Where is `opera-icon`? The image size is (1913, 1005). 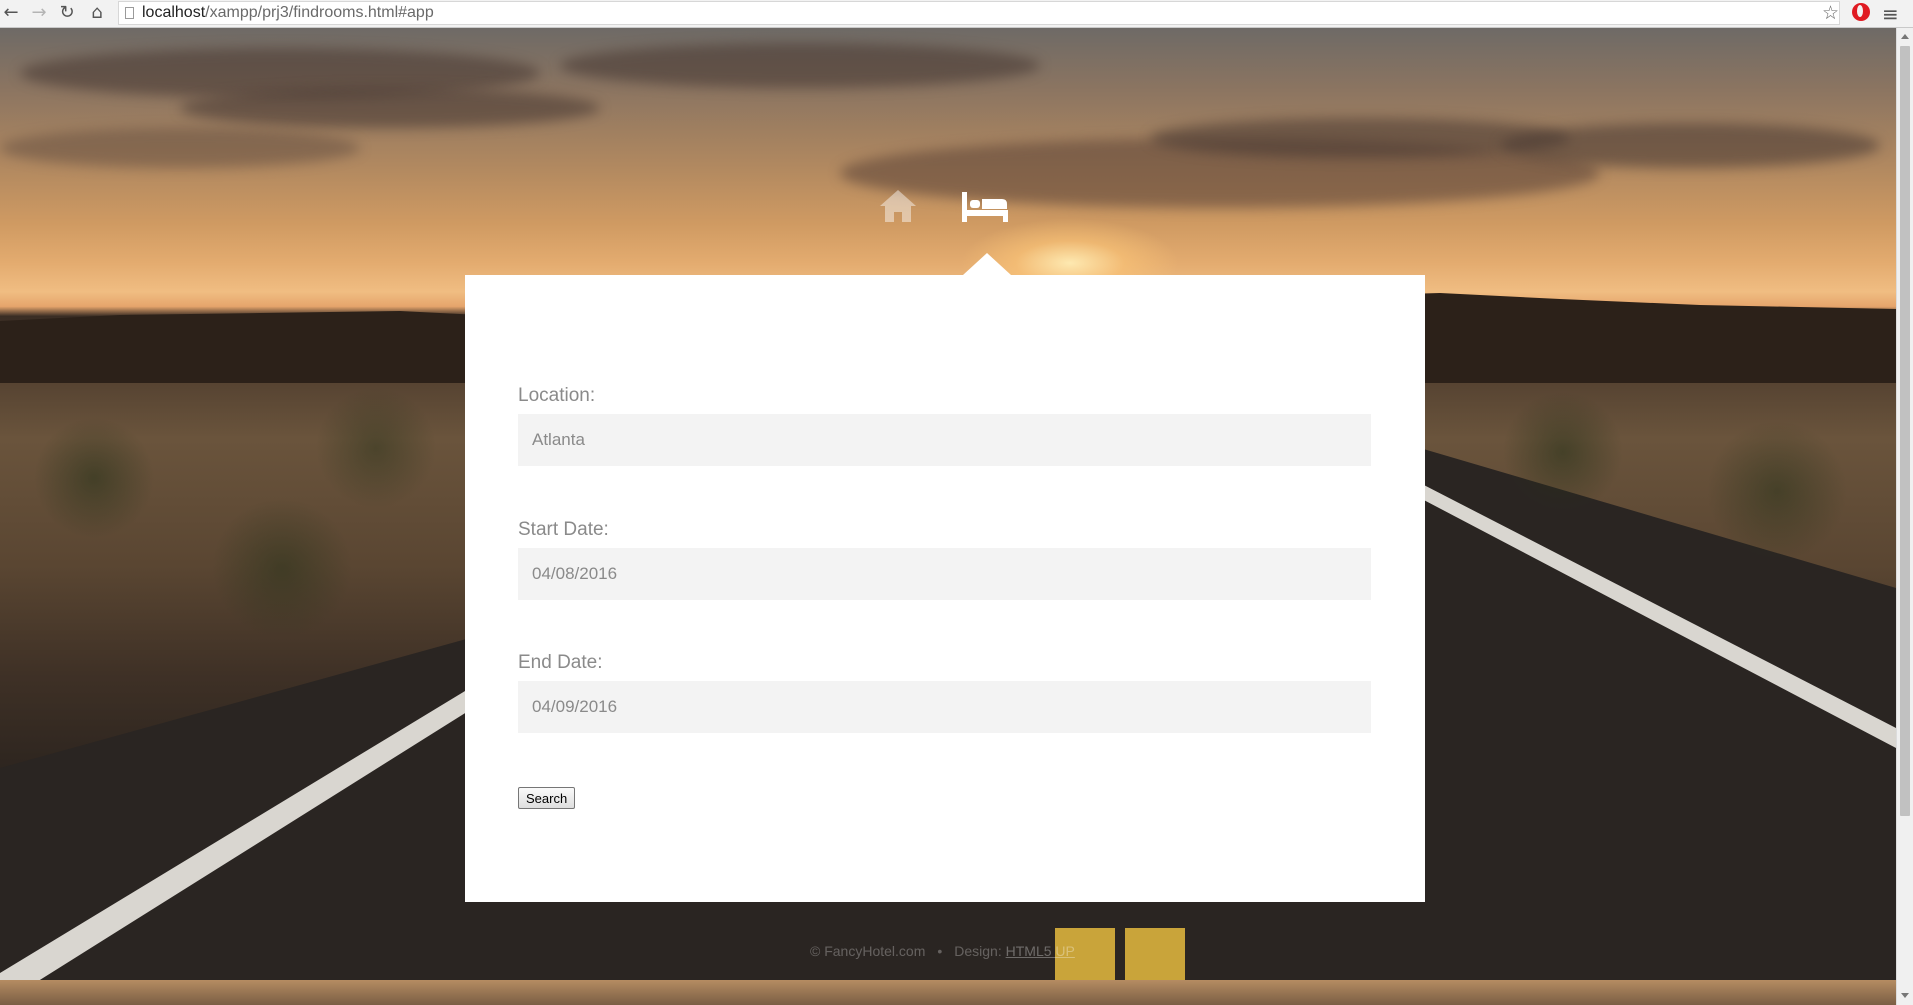 opera-icon is located at coordinates (1861, 12).